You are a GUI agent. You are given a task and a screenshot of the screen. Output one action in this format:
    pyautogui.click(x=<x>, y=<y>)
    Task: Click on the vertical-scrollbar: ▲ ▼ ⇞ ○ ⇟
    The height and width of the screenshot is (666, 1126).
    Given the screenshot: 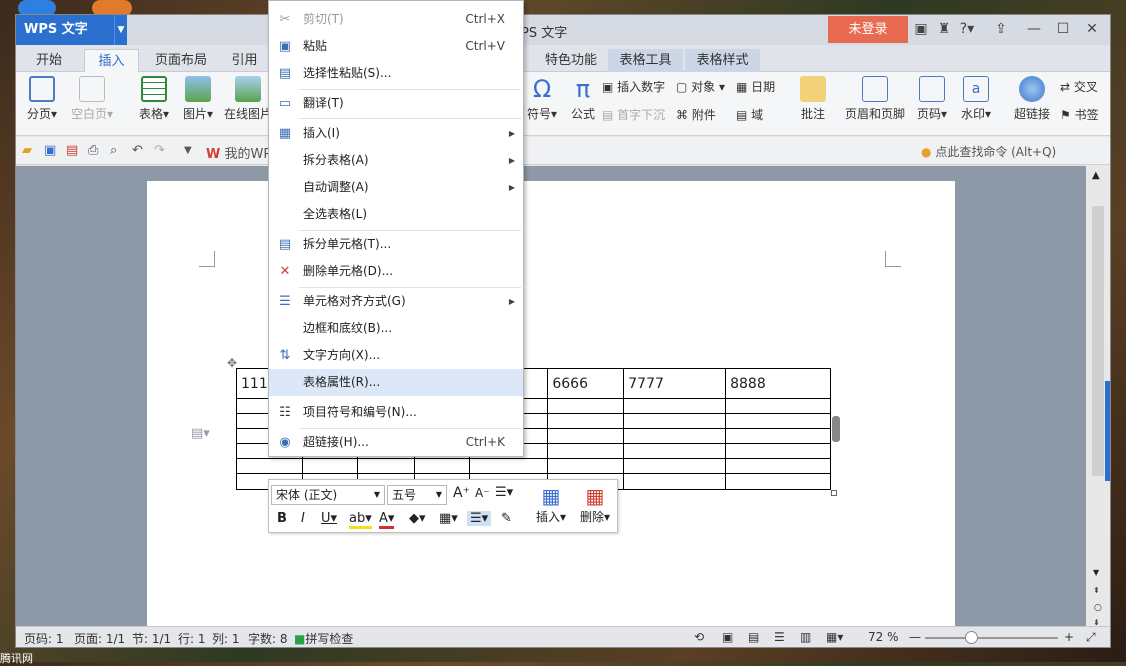 What is the action you would take?
    pyautogui.click(x=1098, y=396)
    